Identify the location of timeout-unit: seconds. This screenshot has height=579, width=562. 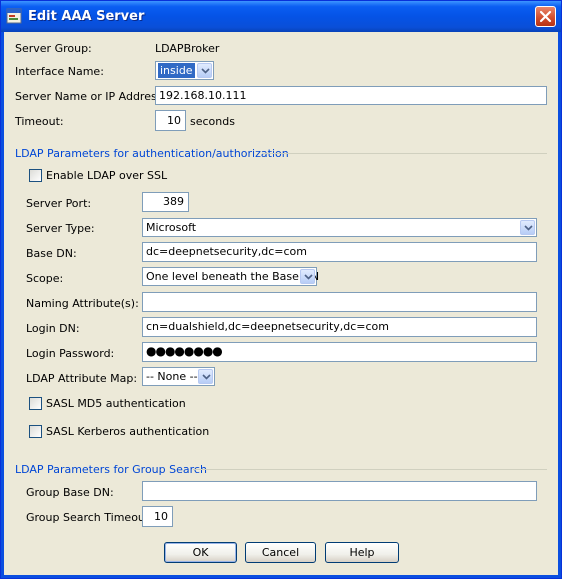
(212, 121).